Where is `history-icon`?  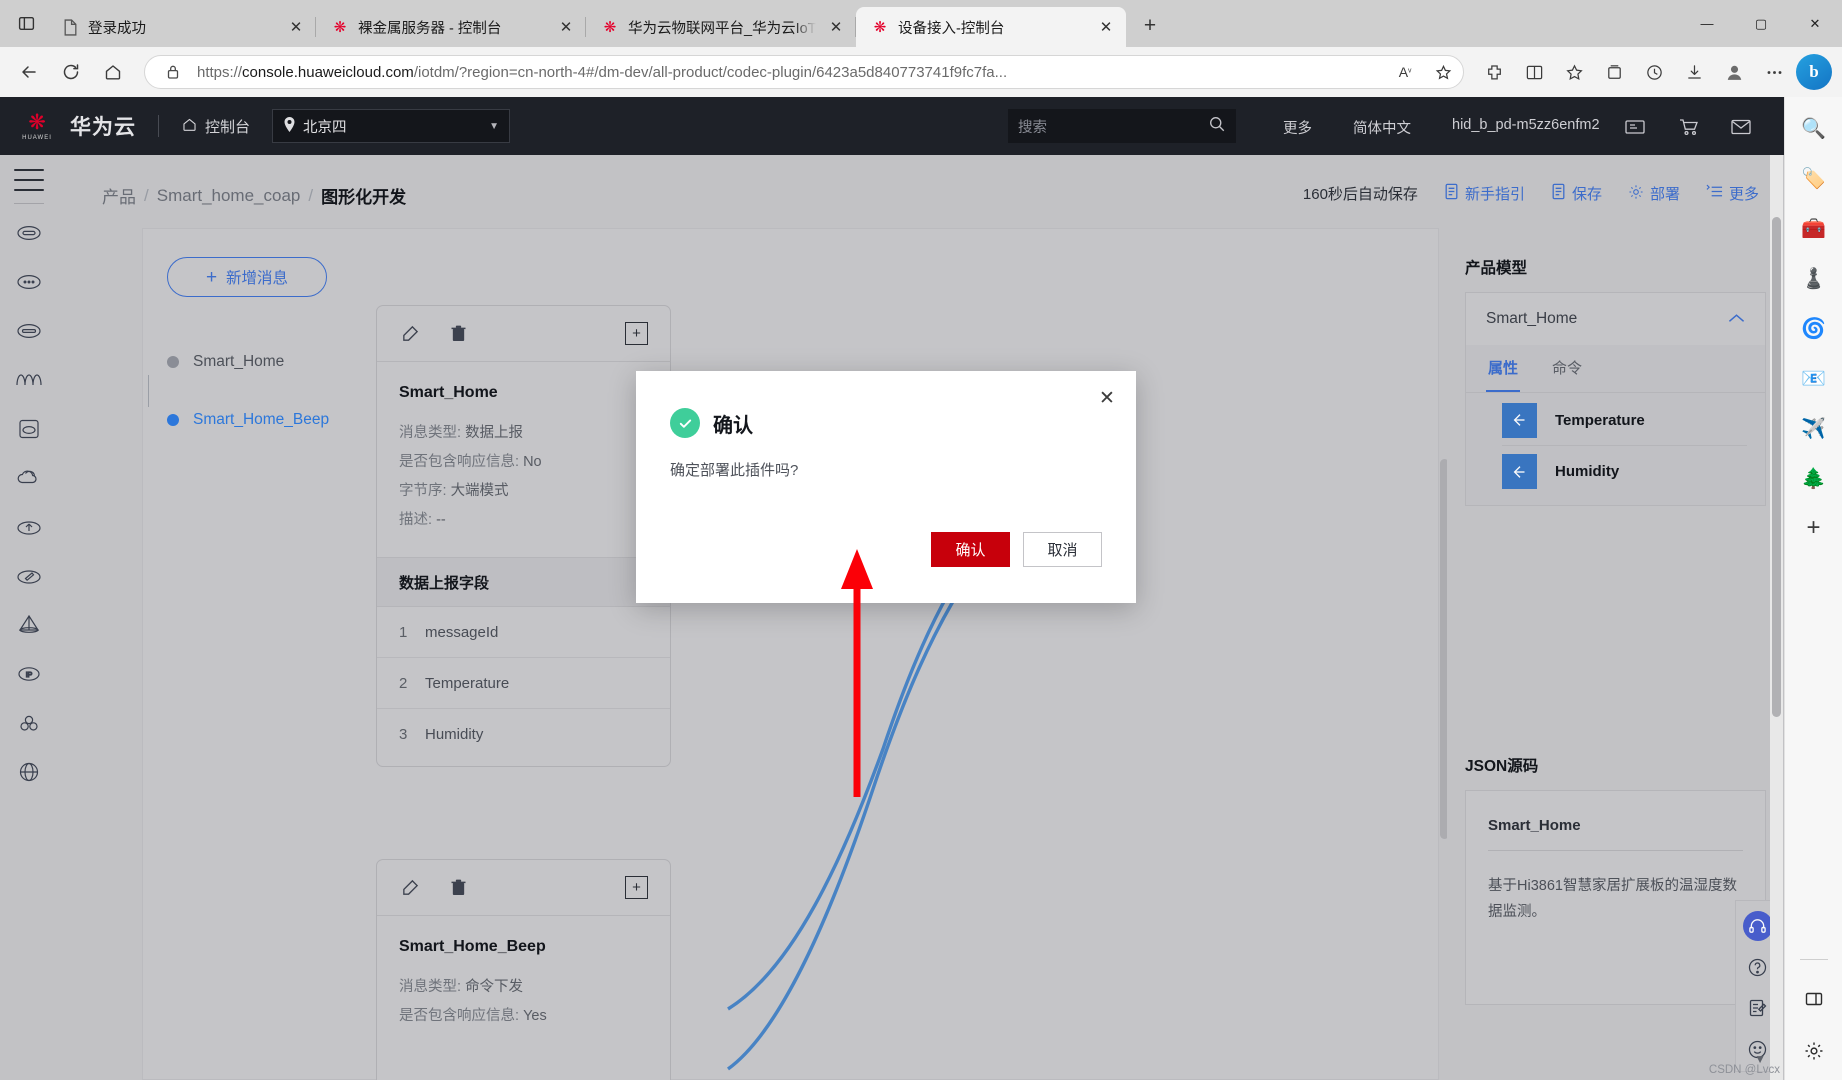
history-icon is located at coordinates (1654, 72).